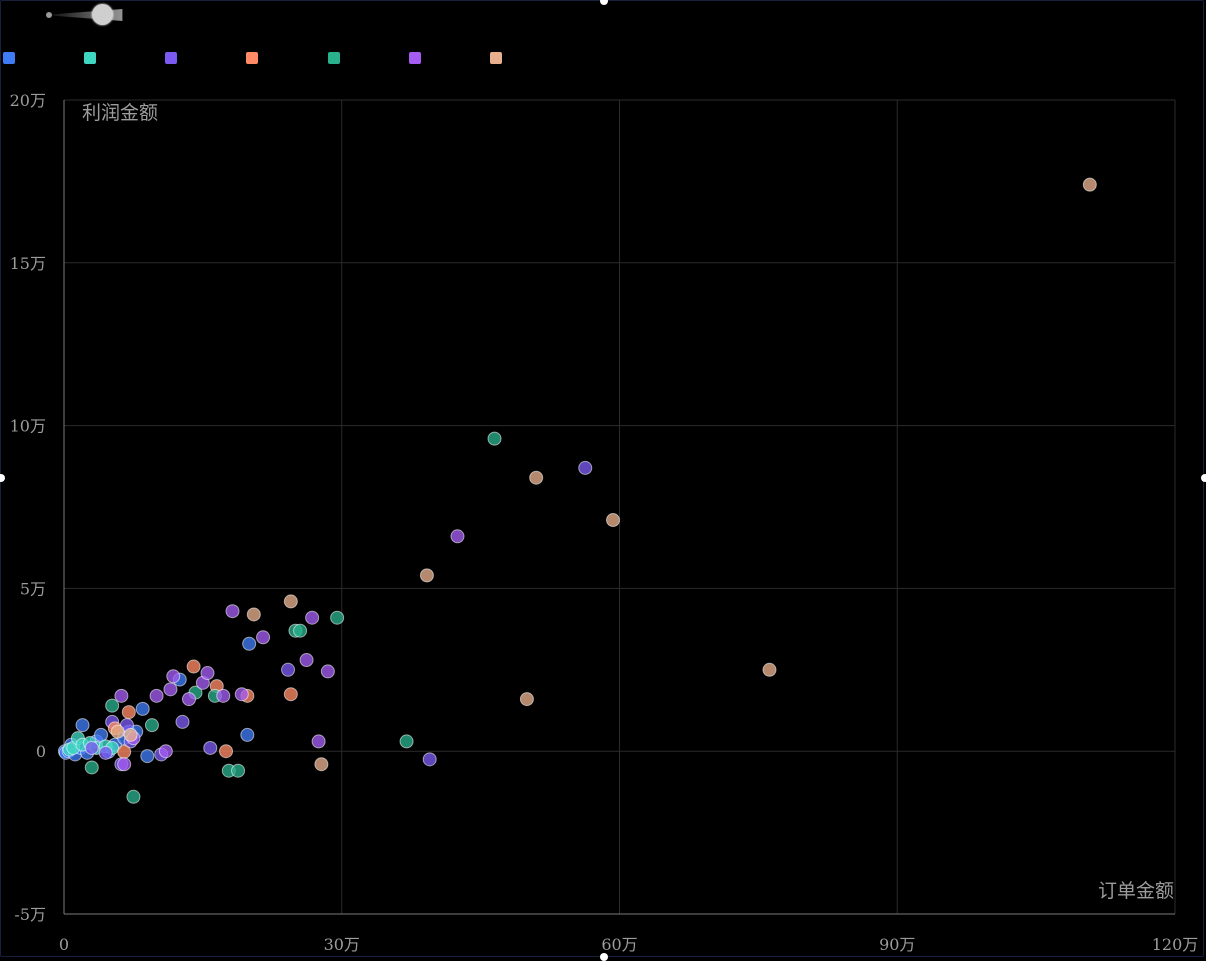 Image resolution: width=1206 pixels, height=961 pixels. What do you see at coordinates (342, 944) in the screenshot?
I see `x-tick-label: 30万` at bounding box center [342, 944].